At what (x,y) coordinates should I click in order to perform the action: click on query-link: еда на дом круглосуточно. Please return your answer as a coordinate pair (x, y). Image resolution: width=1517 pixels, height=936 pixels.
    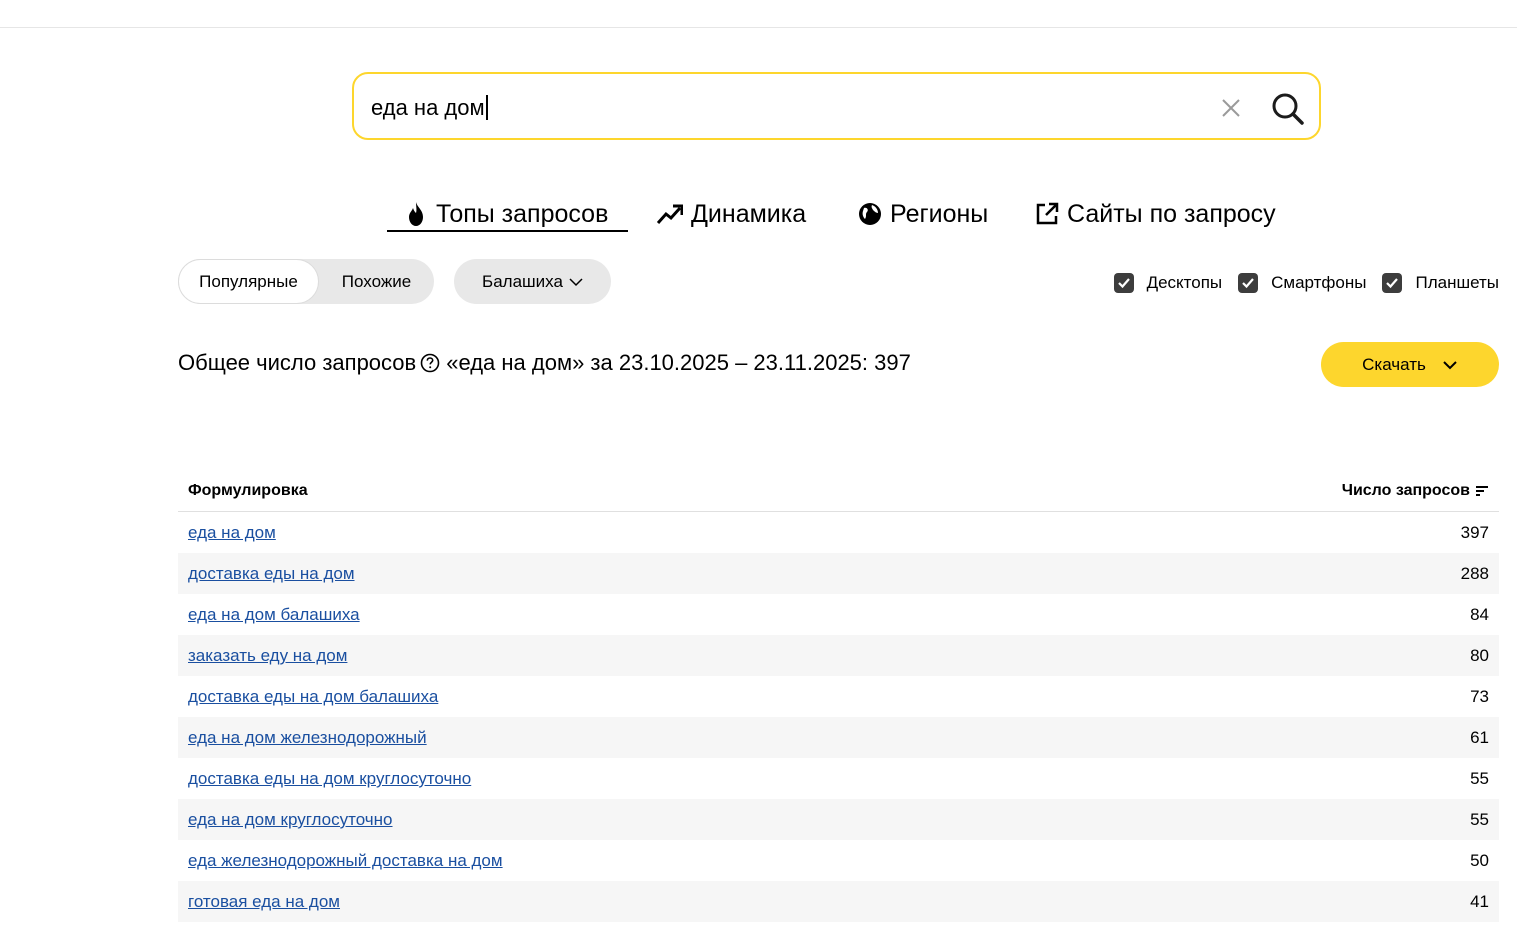
    Looking at the image, I should click on (290, 820).